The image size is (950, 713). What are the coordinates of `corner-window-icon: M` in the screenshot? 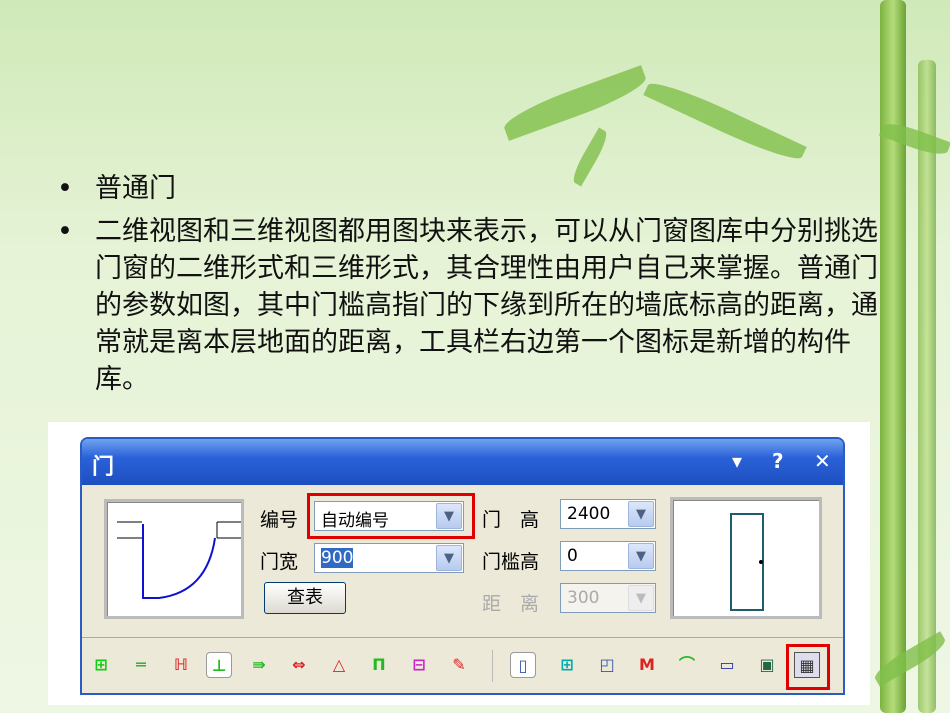 It's located at (647, 665).